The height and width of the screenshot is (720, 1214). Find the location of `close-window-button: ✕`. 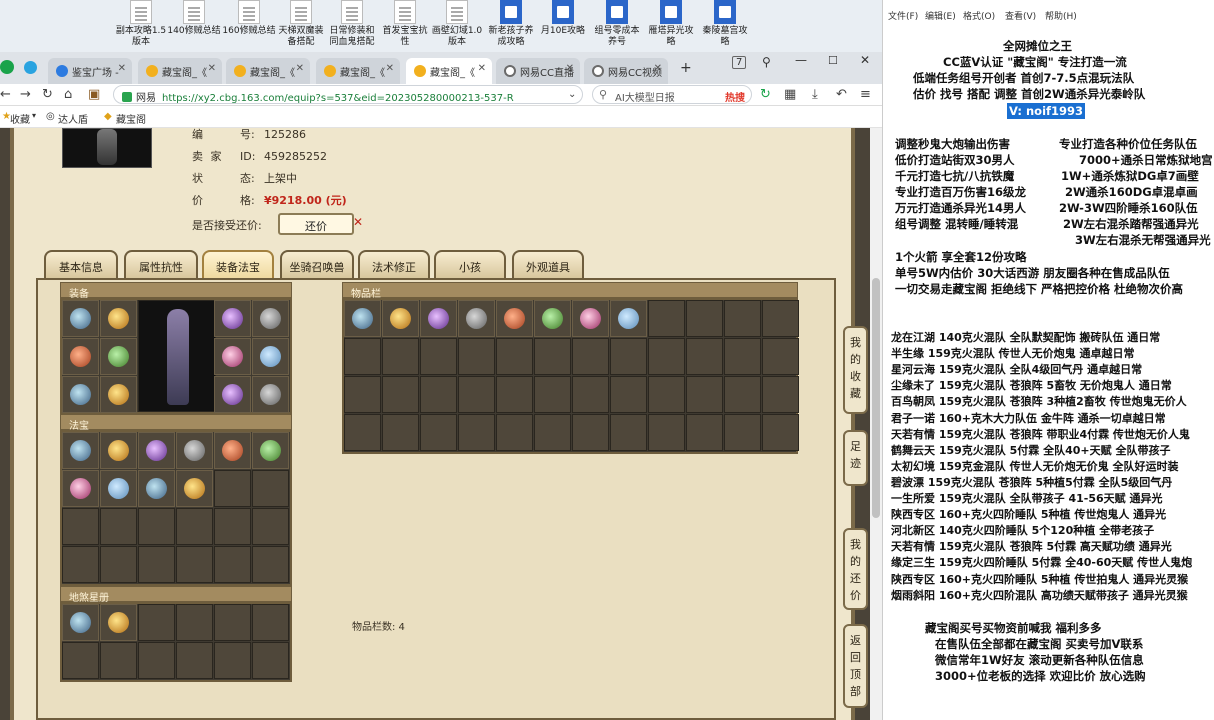

close-window-button: ✕ is located at coordinates (865, 60).